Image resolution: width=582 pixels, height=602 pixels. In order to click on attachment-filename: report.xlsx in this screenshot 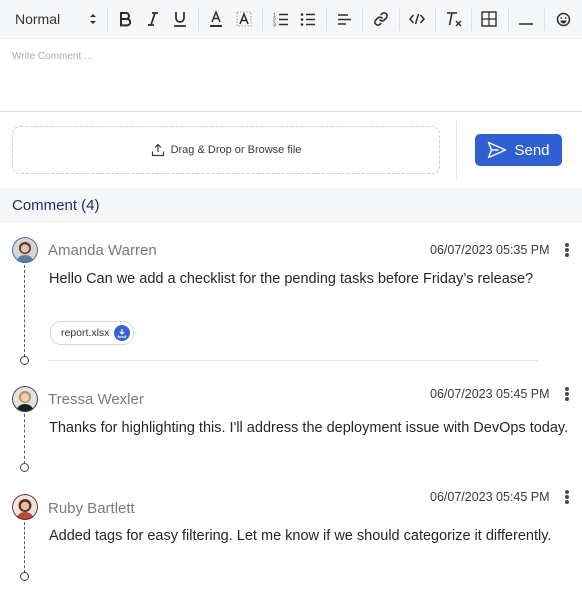, I will do `click(85, 333)`.